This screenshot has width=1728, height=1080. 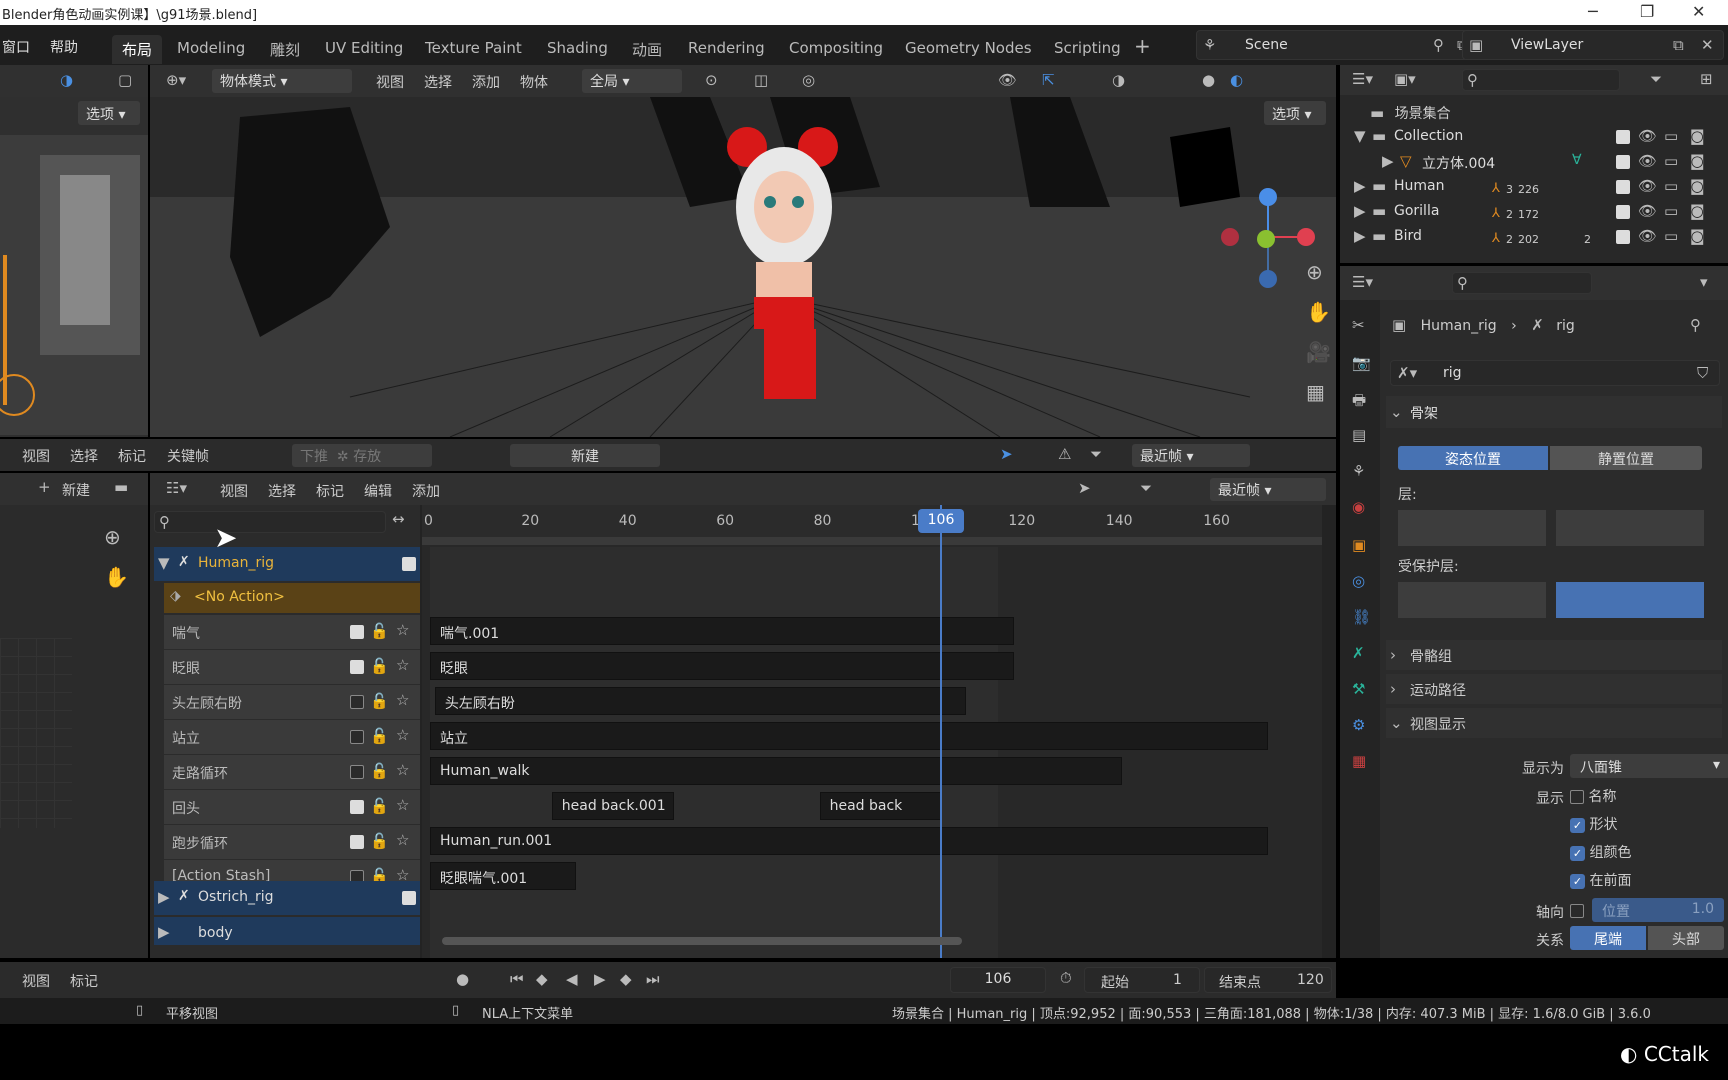 What do you see at coordinates (287, 898) in the screenshot?
I see `track-row-ostrich-rig: ▶ ✗ Ostrich_rig` at bounding box center [287, 898].